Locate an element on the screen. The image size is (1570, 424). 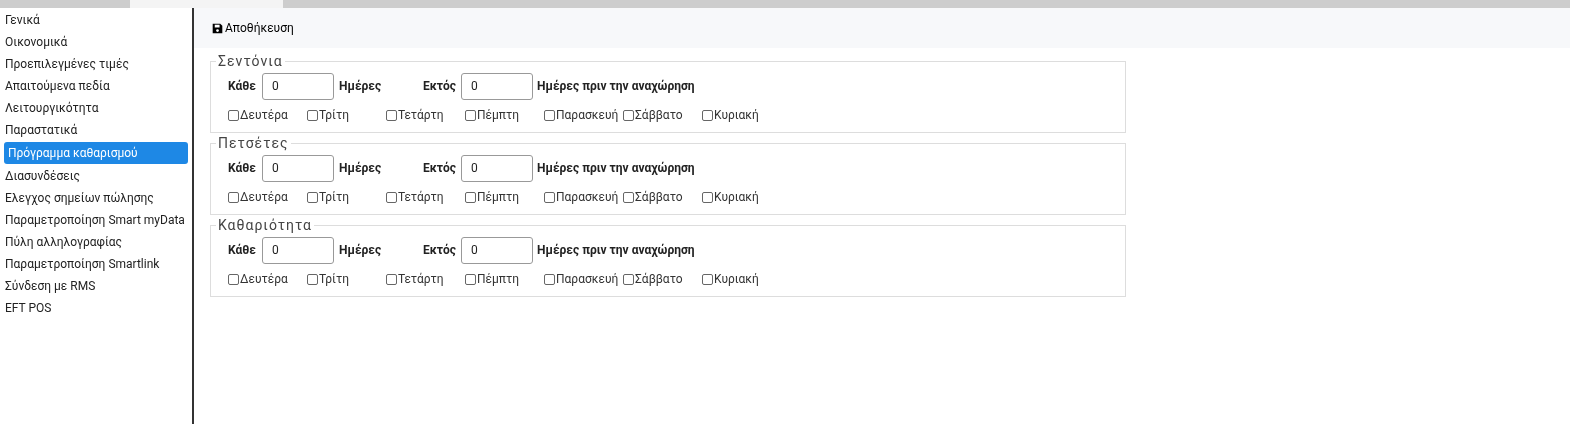
tab is located at coordinates (206, 4).